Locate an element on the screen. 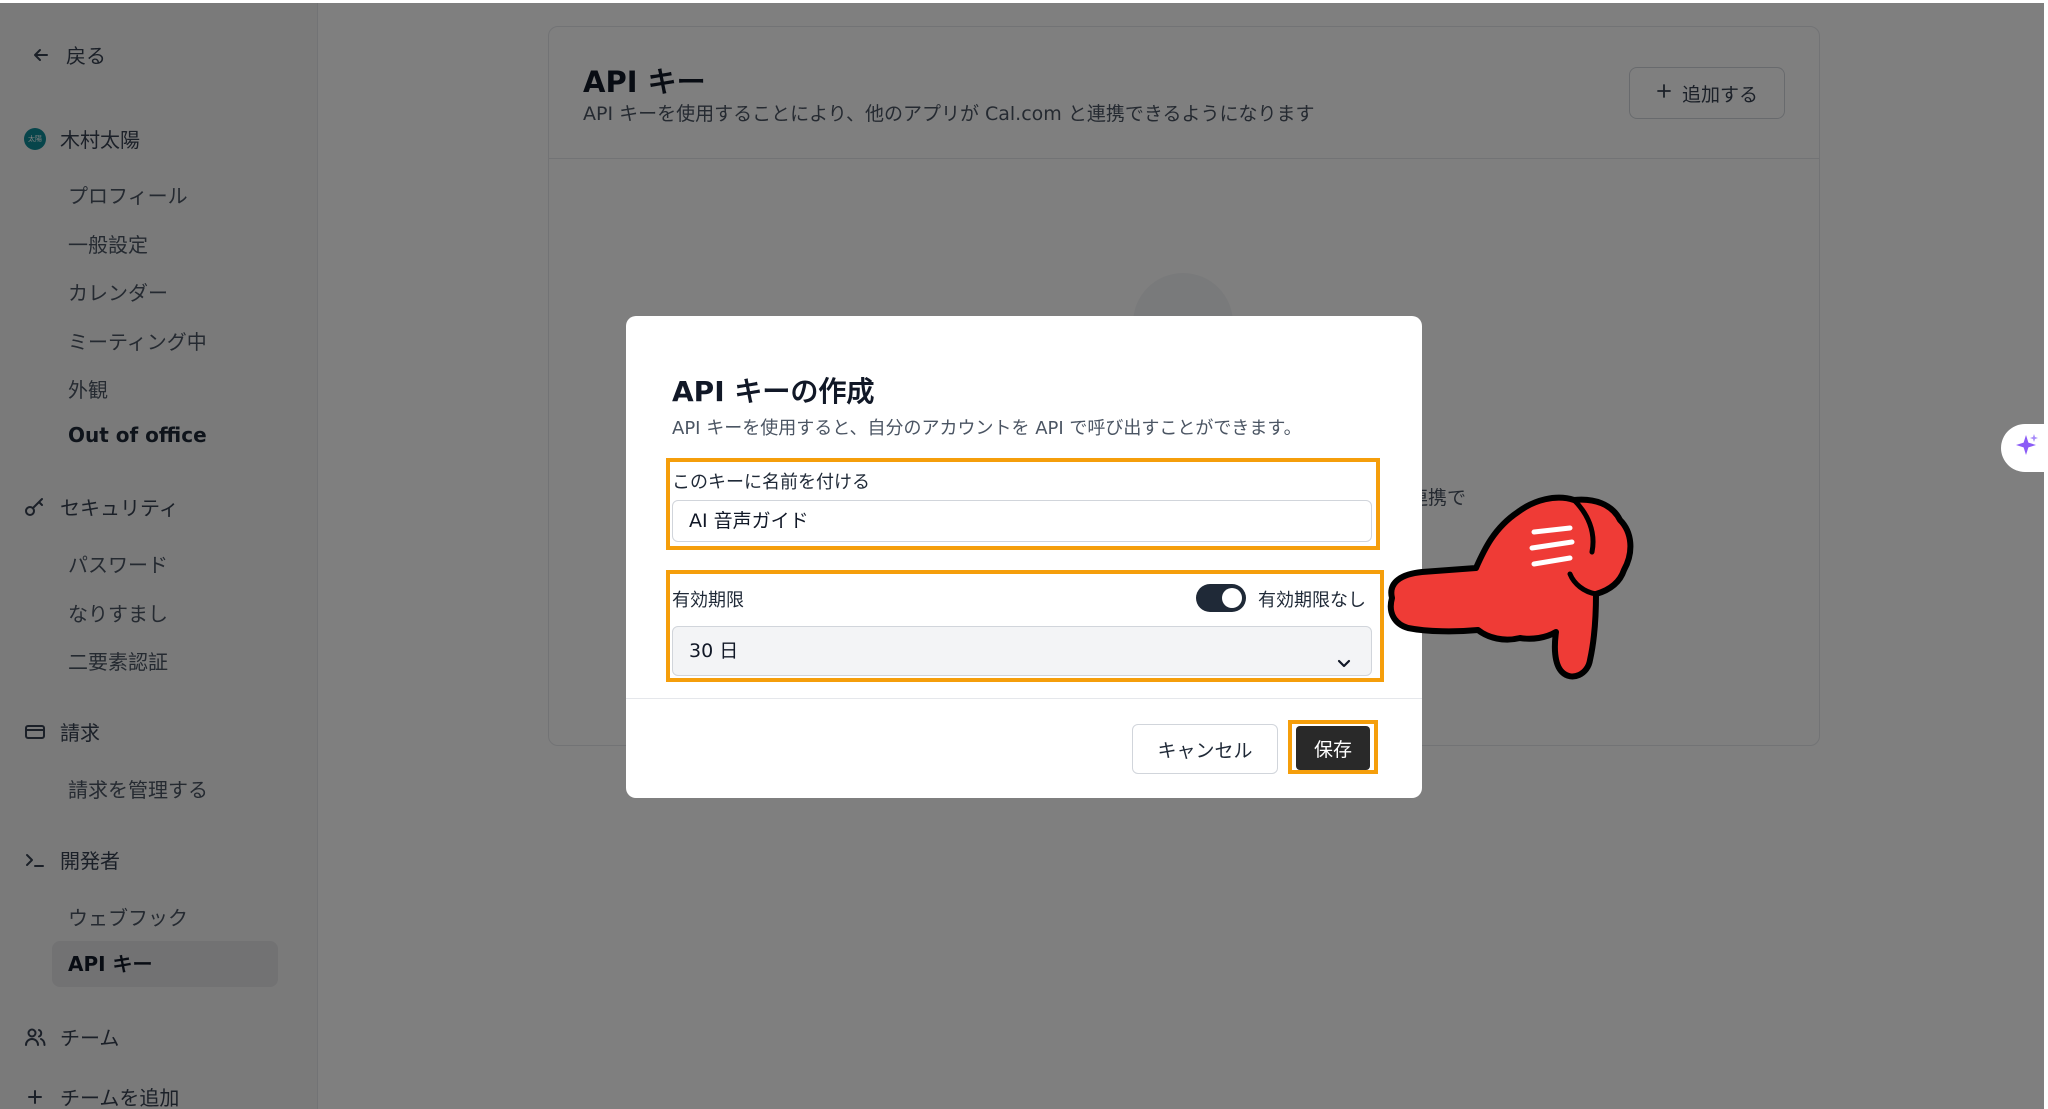 The width and height of the screenshot is (2048, 1109). sparkle-icon is located at coordinates (2026, 448).